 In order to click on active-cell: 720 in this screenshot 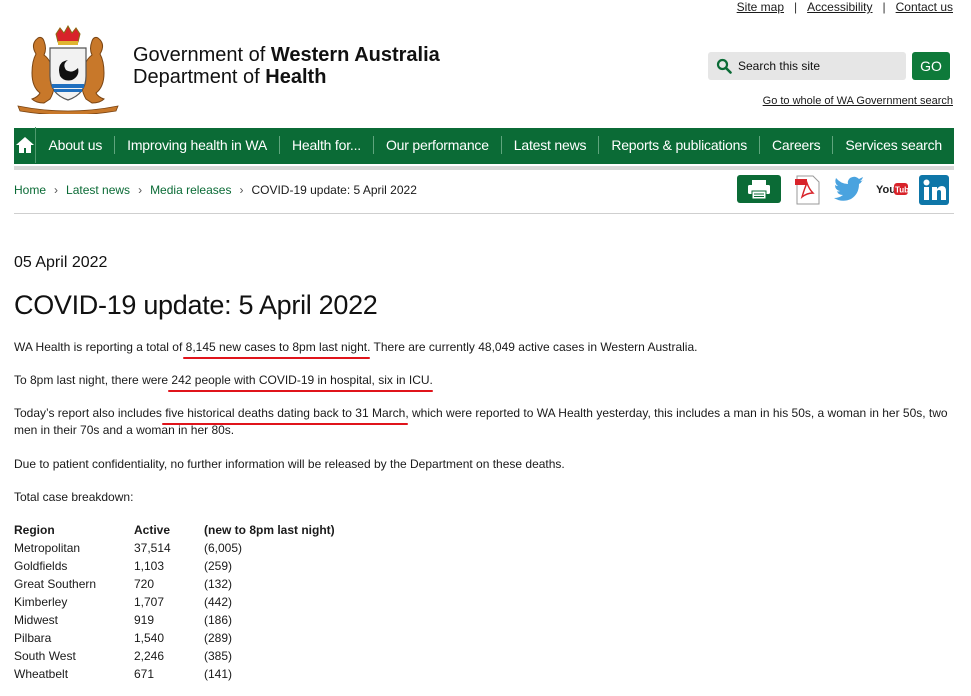, I will do `click(144, 584)`.